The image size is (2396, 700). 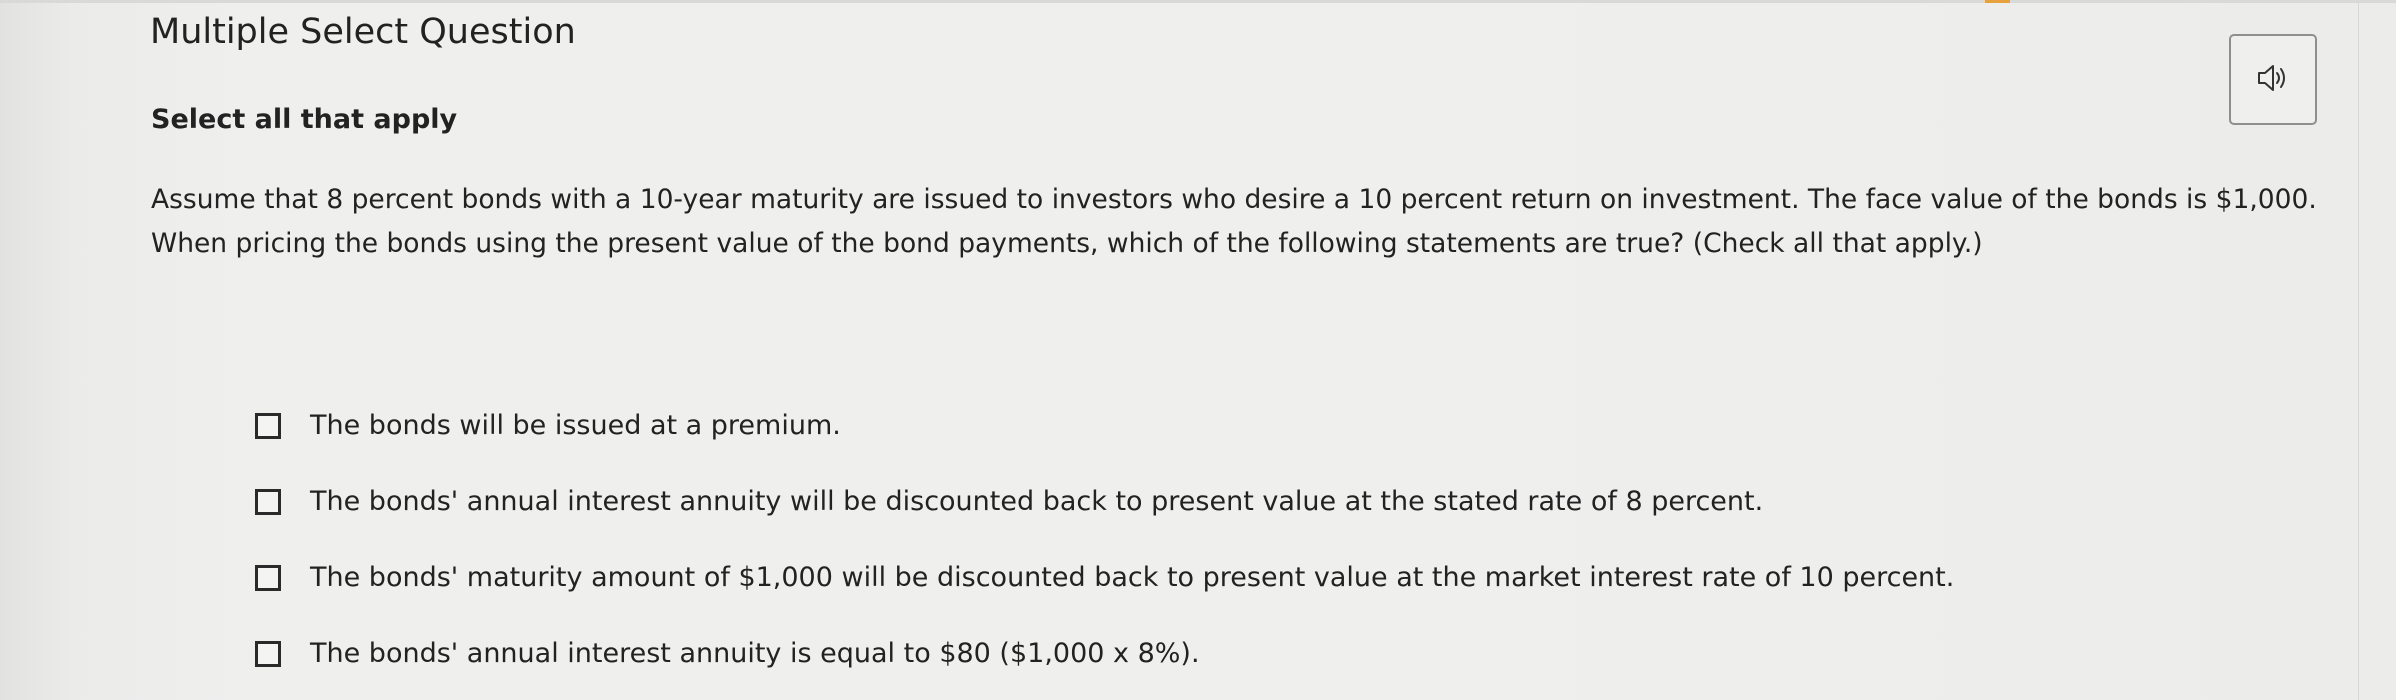 What do you see at coordinates (2358, 350) in the screenshot?
I see `panel-divider` at bounding box center [2358, 350].